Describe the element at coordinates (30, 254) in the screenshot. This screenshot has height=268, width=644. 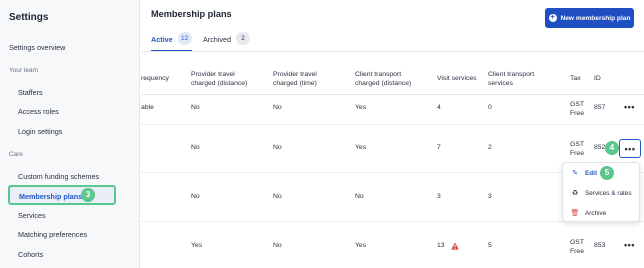
I see `sidebar-item-cohorts: Cohorts` at that location.